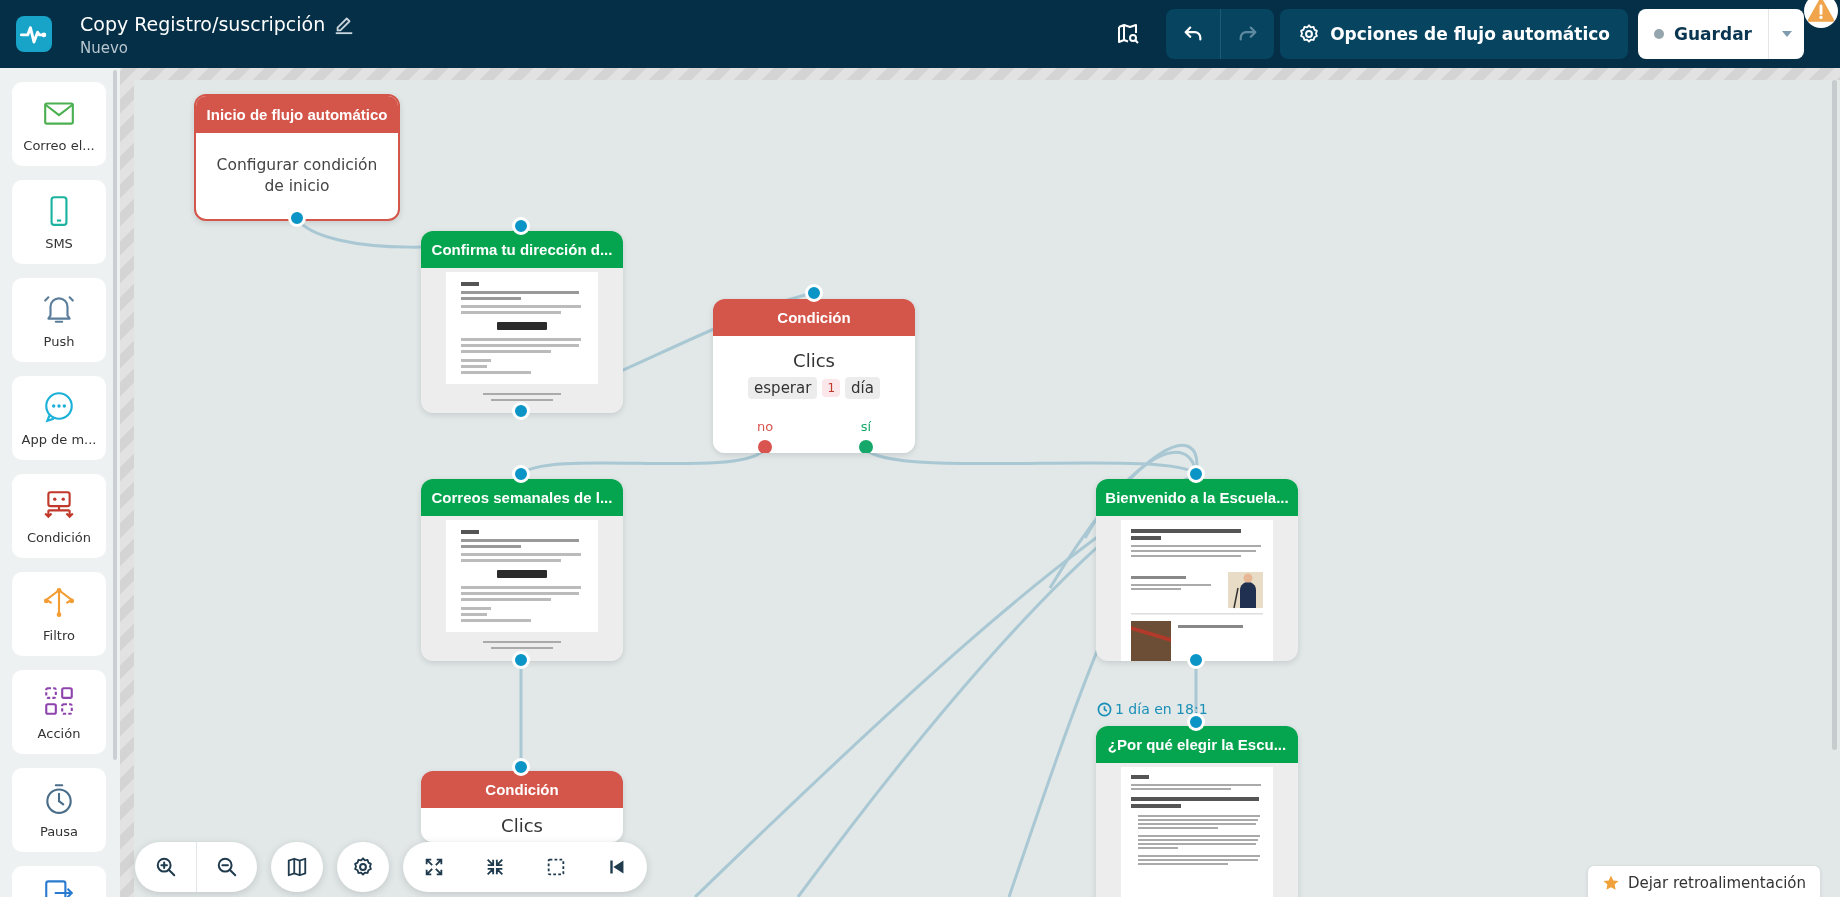 This screenshot has width=1840, height=897. I want to click on start-node: Inicio de flujo automático Configurar condición de inicio, so click(297, 157).